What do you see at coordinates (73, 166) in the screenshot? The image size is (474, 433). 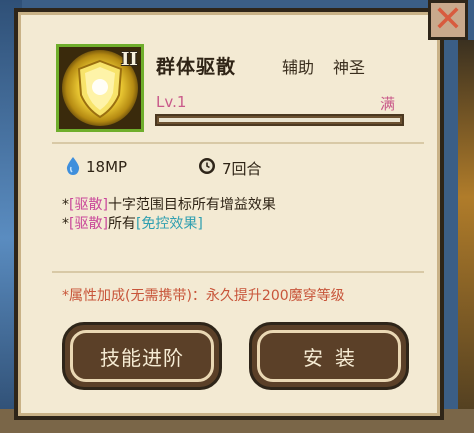 I see `mana-drop-icon` at bounding box center [73, 166].